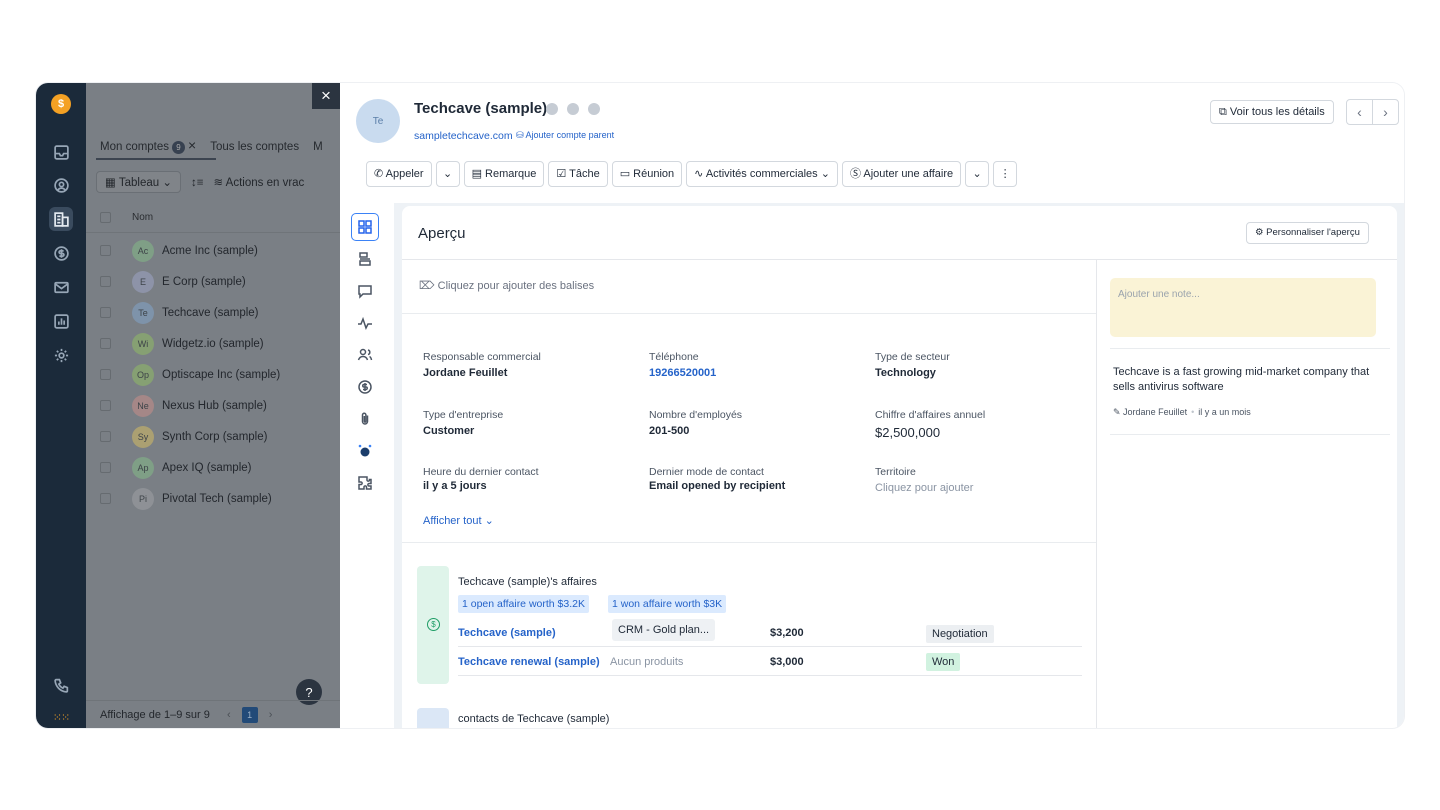  What do you see at coordinates (578, 174) in the screenshot?
I see `task-button: ☑ Tâche` at bounding box center [578, 174].